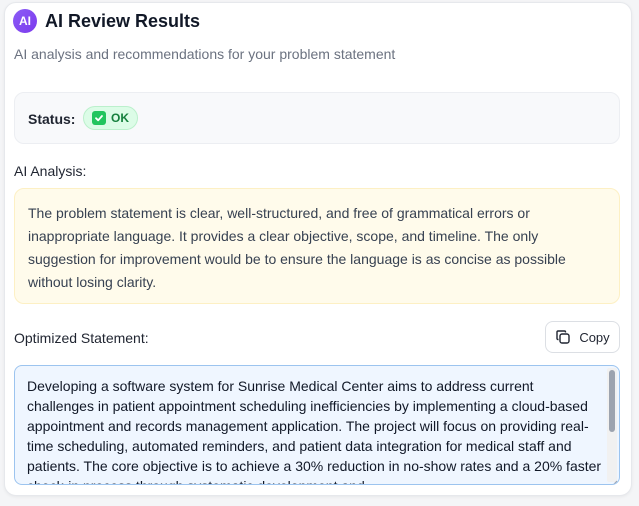 This screenshot has height=506, width=639. What do you see at coordinates (50, 171) in the screenshot?
I see `analysis-label: AI Analysis:` at bounding box center [50, 171].